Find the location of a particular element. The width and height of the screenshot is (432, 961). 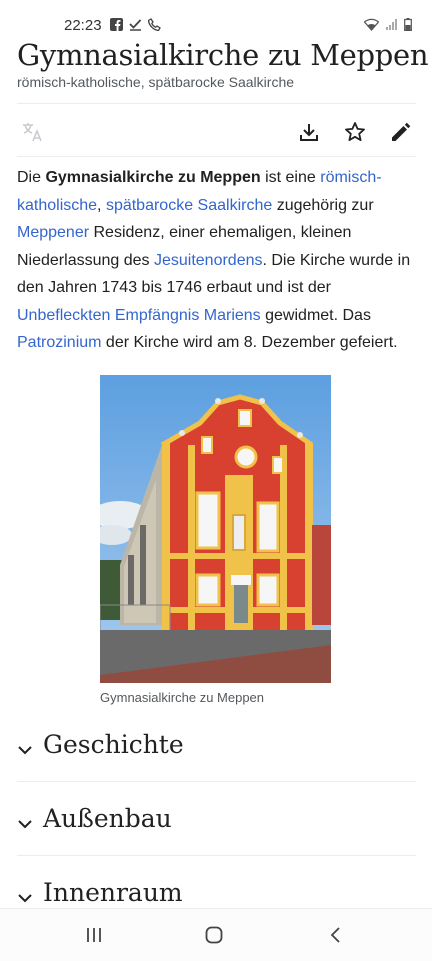

toolbar-divider is located at coordinates (216, 156).